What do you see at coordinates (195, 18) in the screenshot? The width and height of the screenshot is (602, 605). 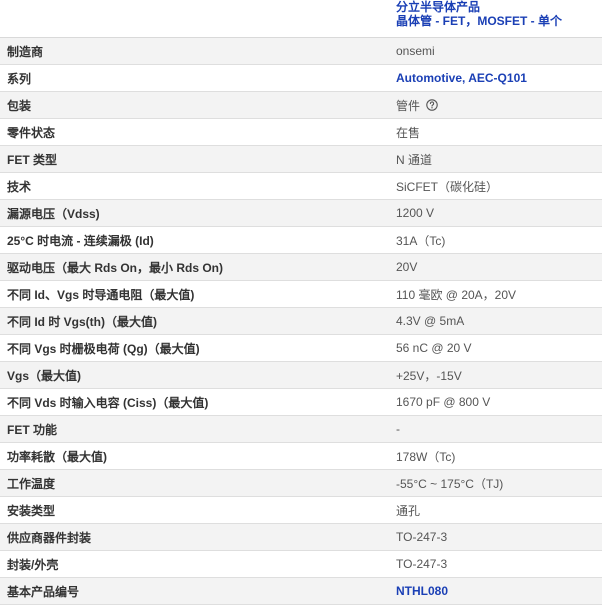 I see `header-spacer` at bounding box center [195, 18].